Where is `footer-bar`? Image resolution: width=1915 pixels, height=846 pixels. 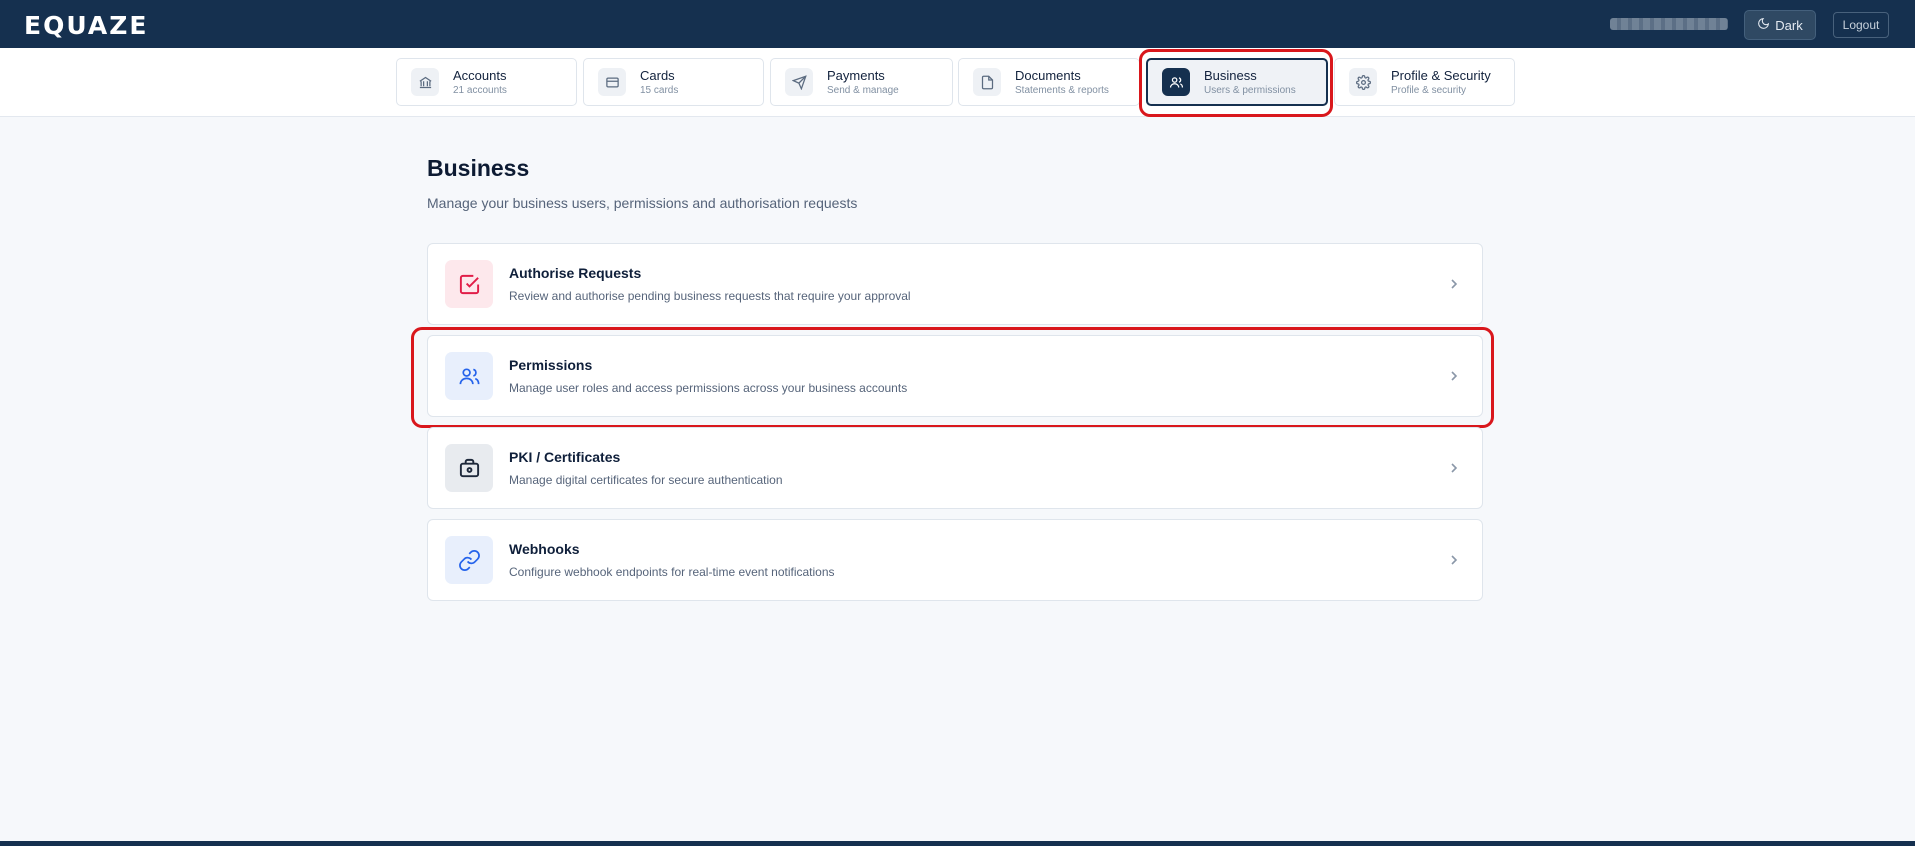
footer-bar is located at coordinates (957, 843).